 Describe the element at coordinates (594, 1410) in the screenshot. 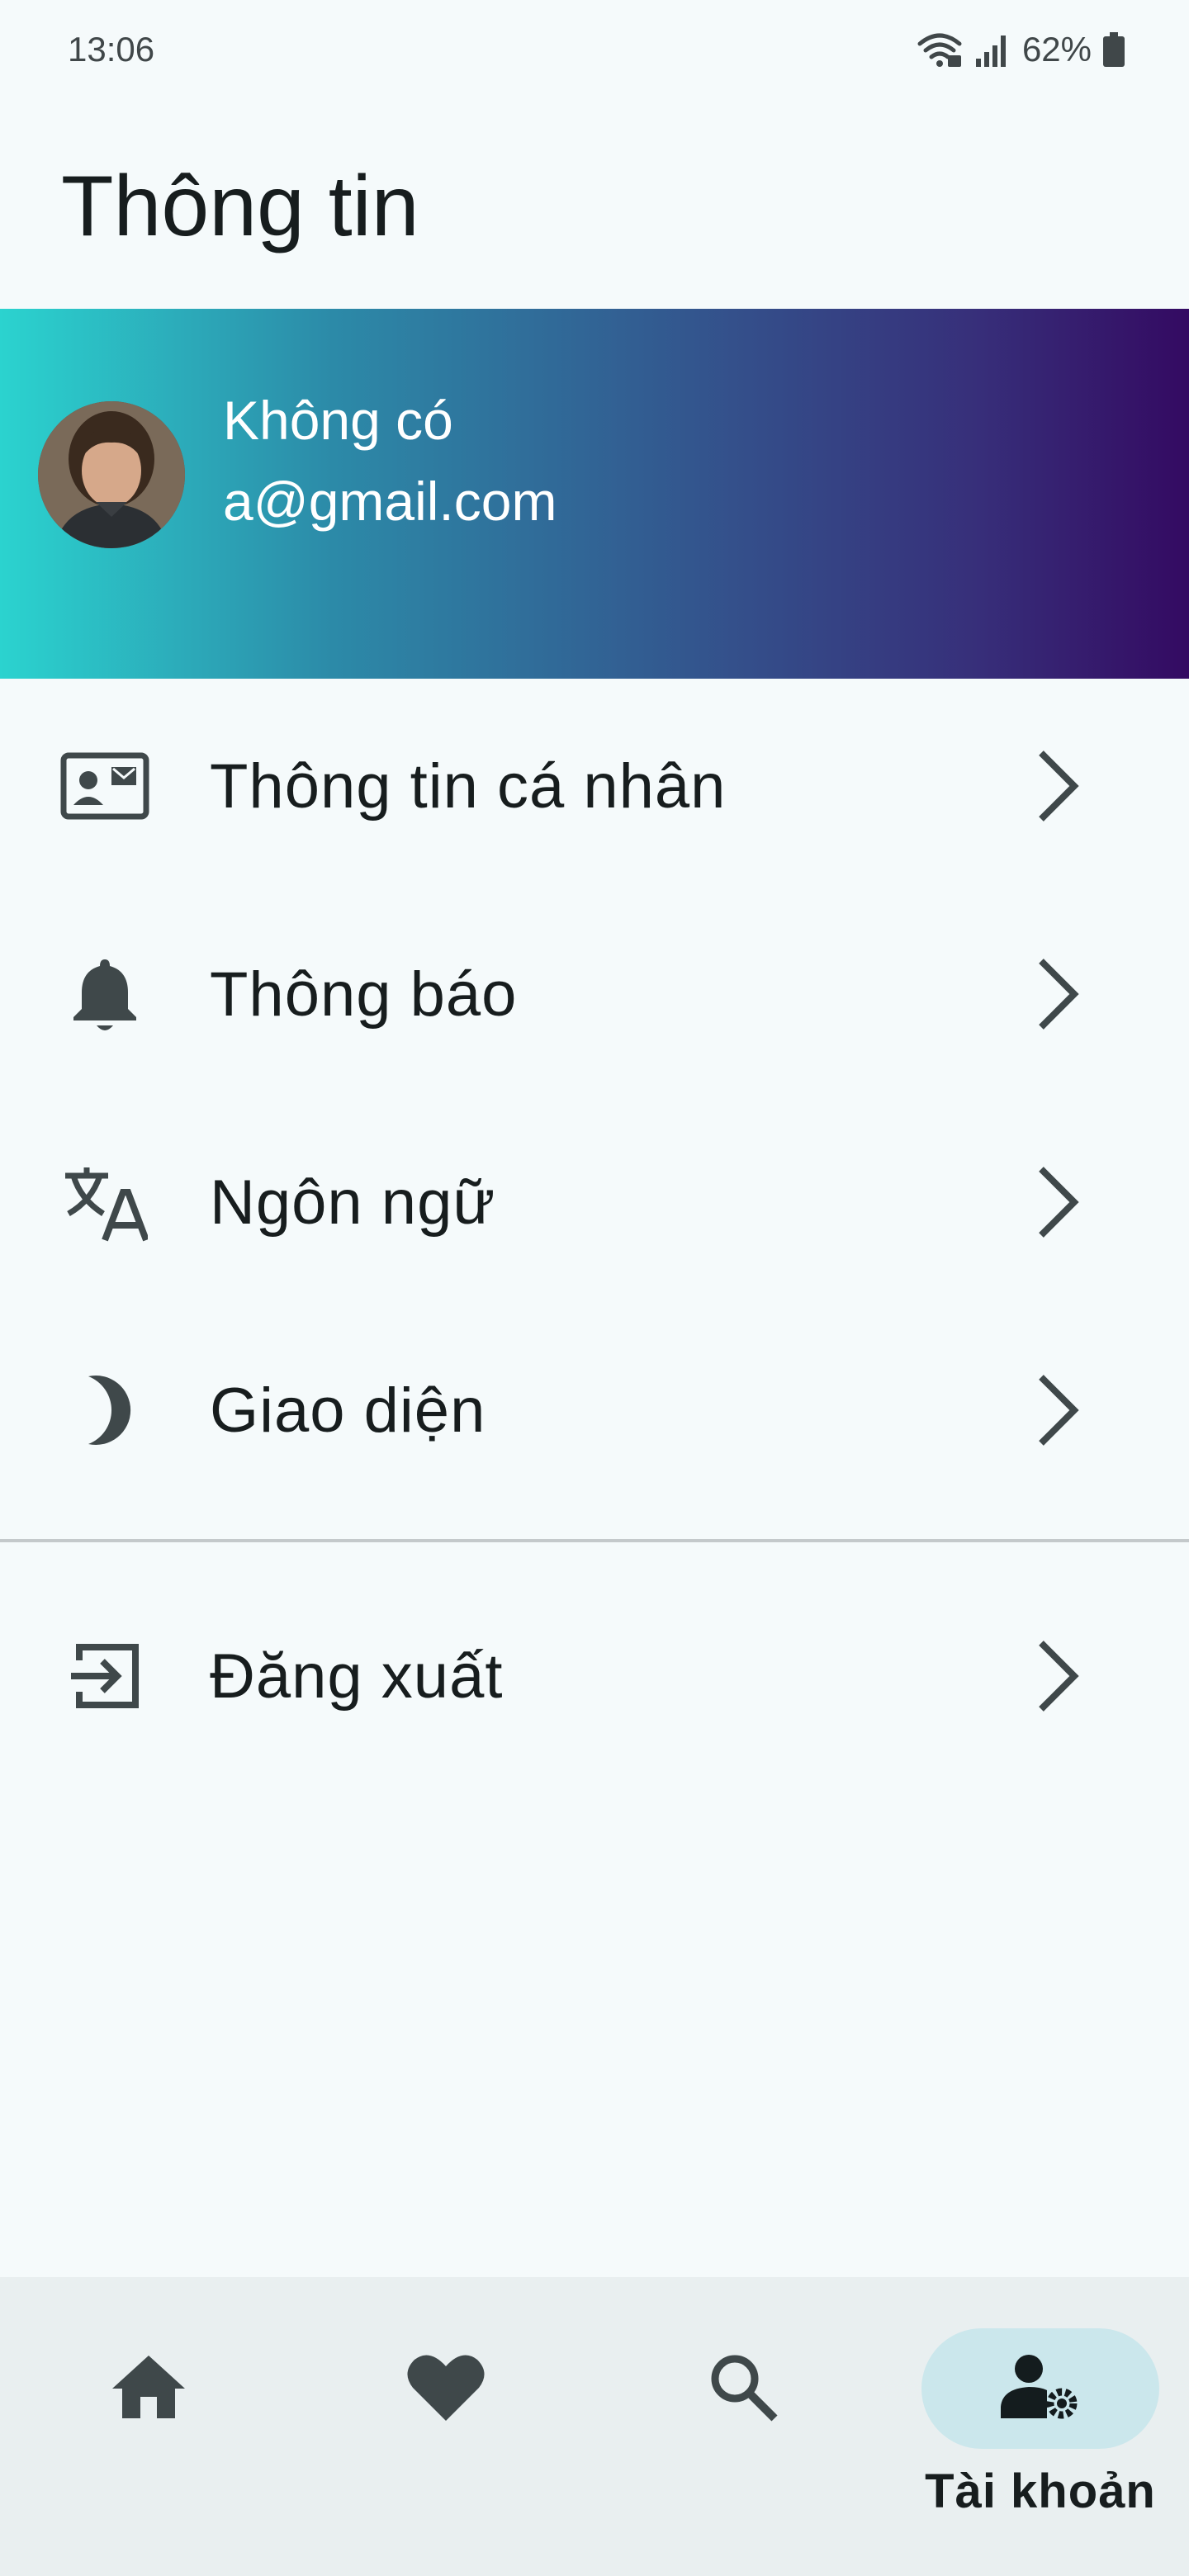

I see `menu-item-appearance: Giao diện` at that location.